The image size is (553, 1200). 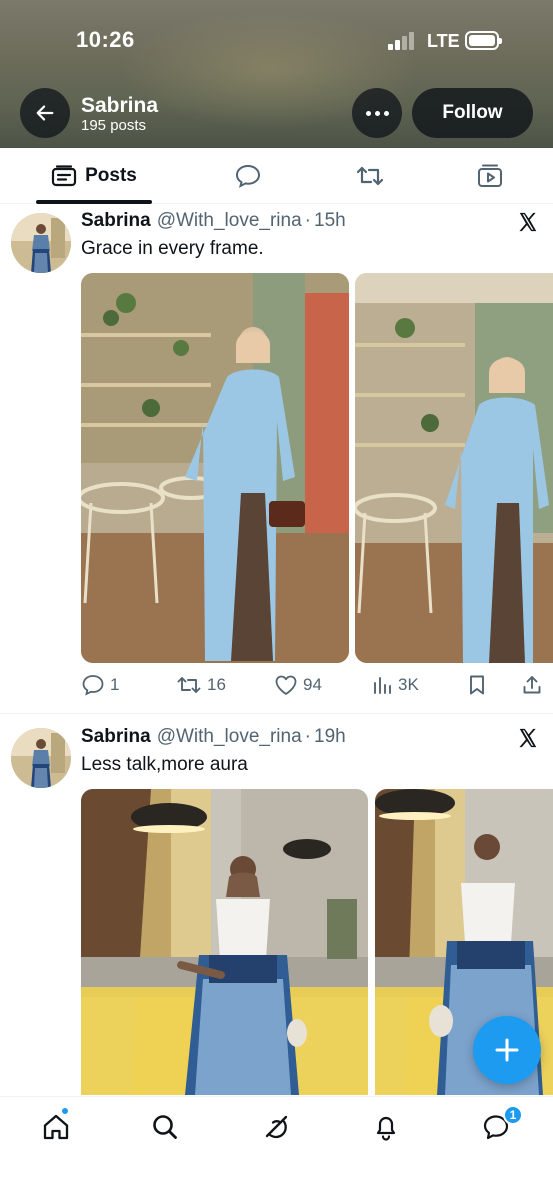 I want to click on posts-icon, so click(x=64, y=176).